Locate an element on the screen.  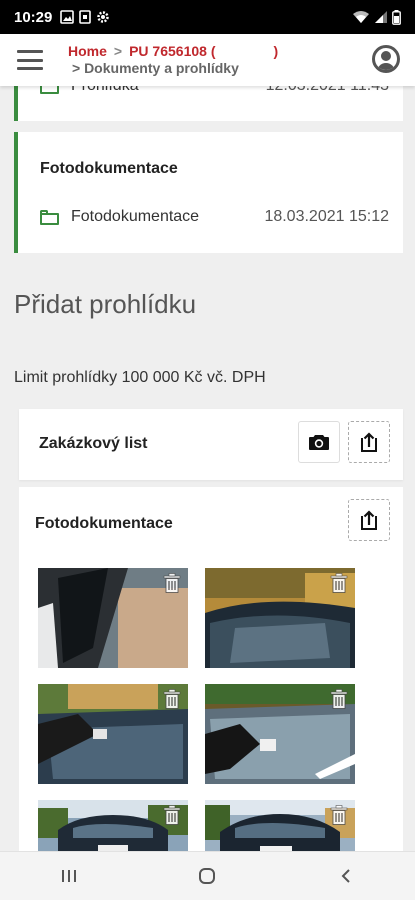
folder-label: Fotodokumentace is located at coordinates (135, 216).